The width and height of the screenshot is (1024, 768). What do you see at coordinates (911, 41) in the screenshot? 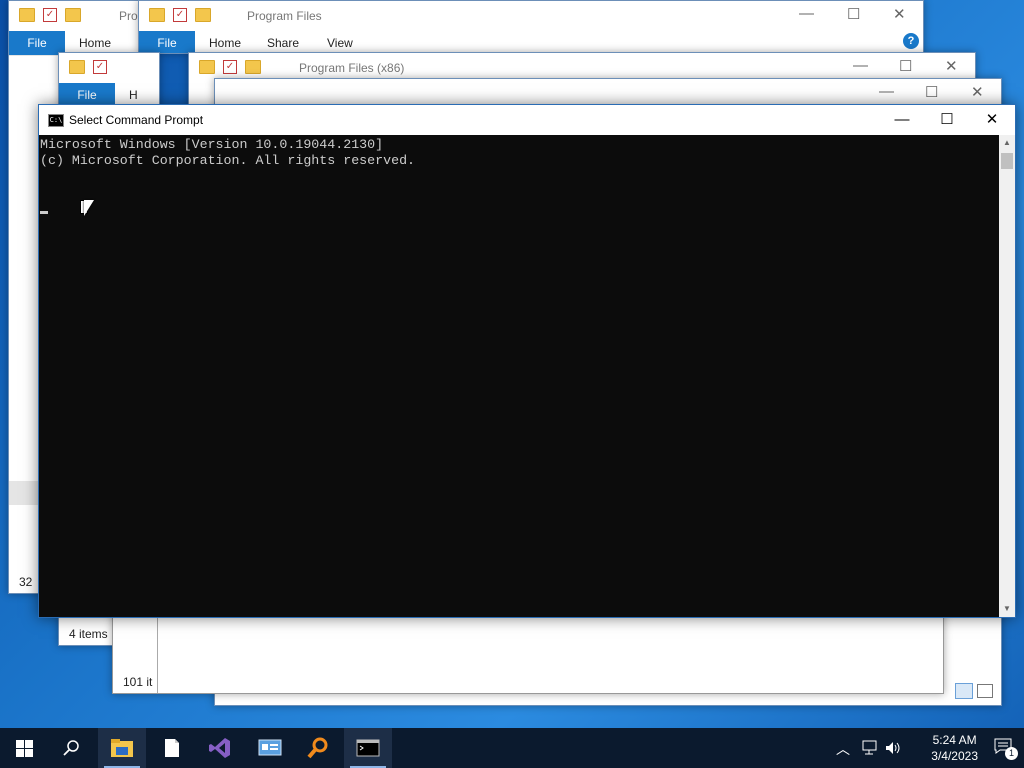
I see `help-icon: ?` at bounding box center [911, 41].